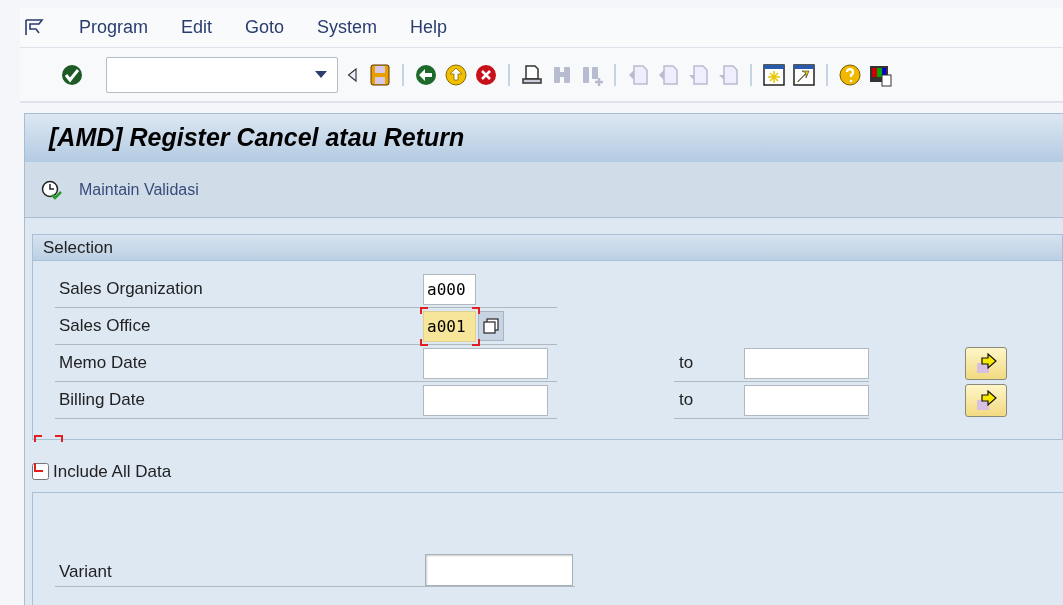  I want to click on dropdown-caret-icon, so click(321, 74).